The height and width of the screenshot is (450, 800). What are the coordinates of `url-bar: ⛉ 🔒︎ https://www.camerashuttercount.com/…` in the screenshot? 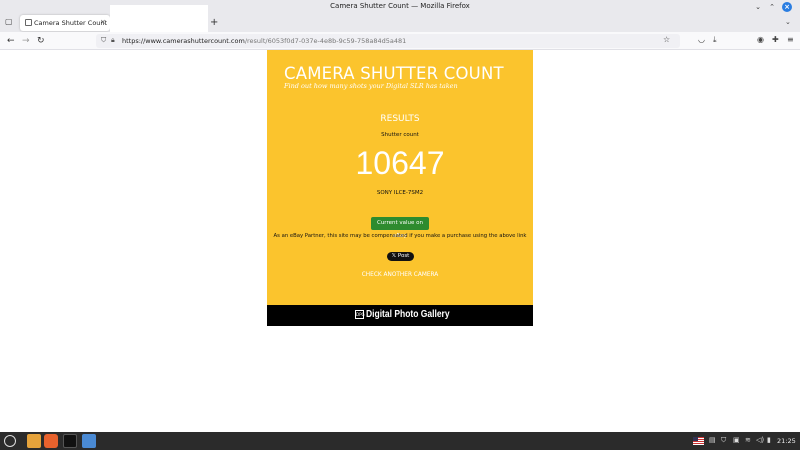 It's located at (388, 41).